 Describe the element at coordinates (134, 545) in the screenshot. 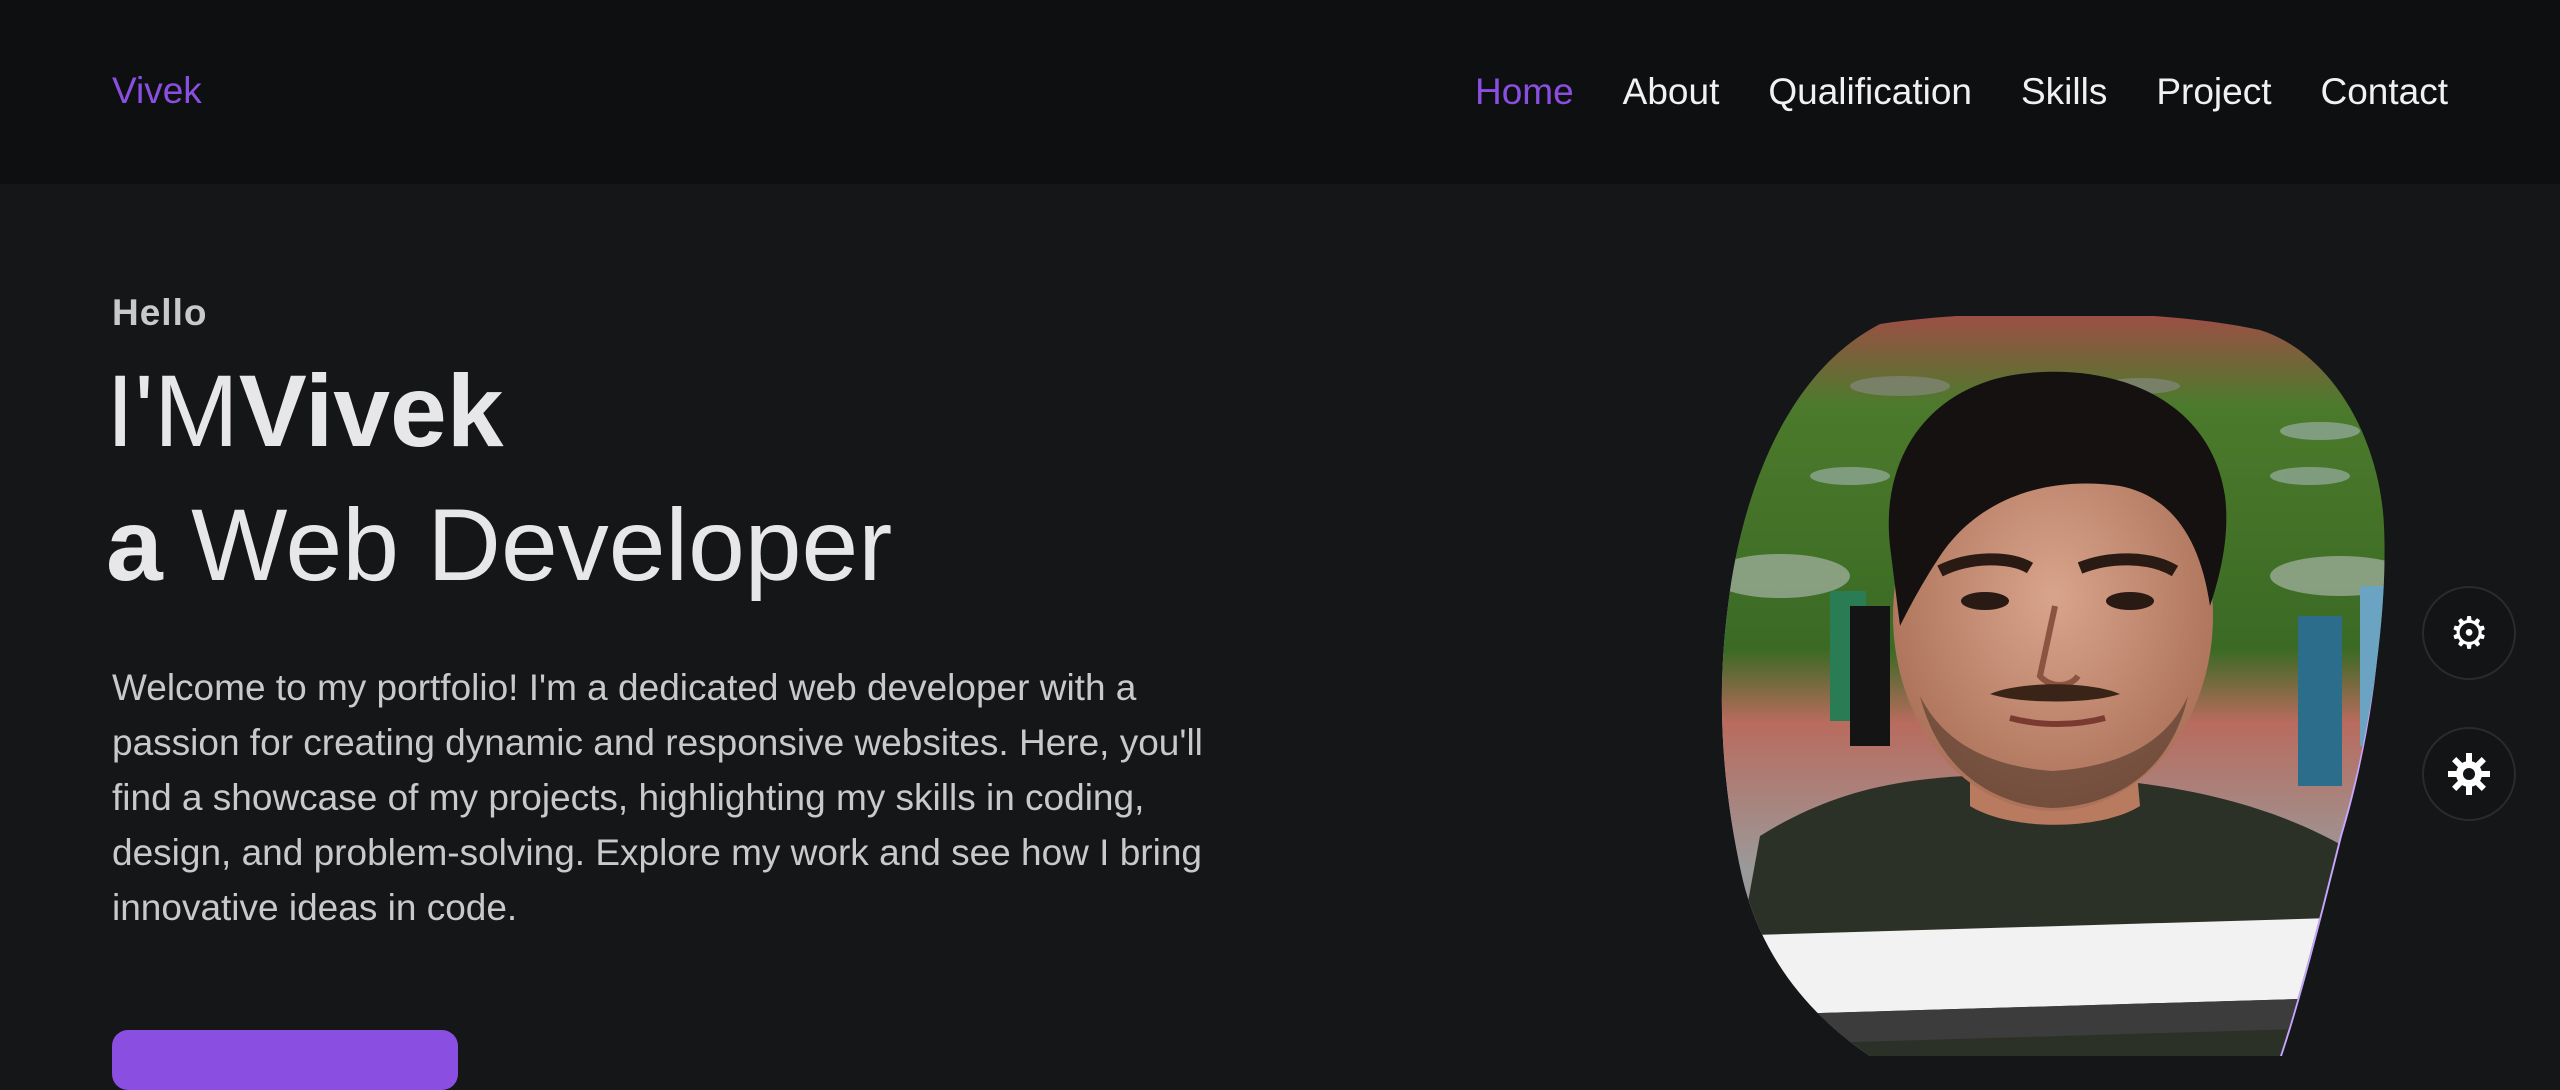

I see `headline-article: a` at that location.